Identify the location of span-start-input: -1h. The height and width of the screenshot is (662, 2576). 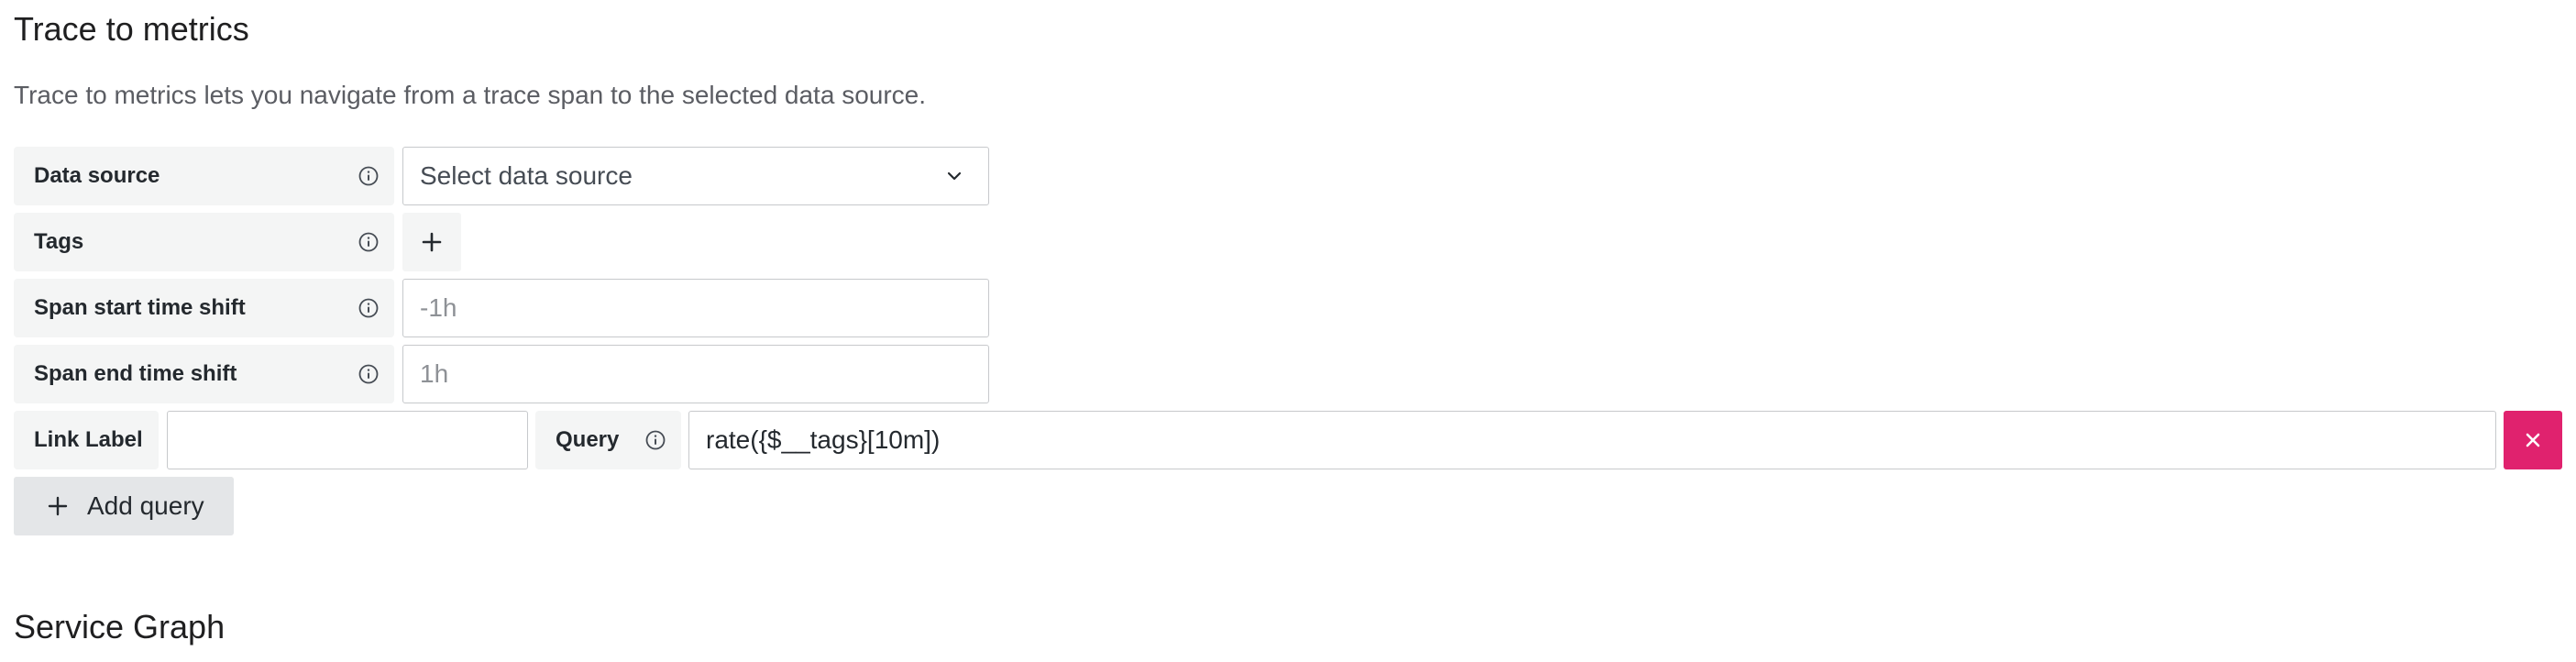
(695, 308).